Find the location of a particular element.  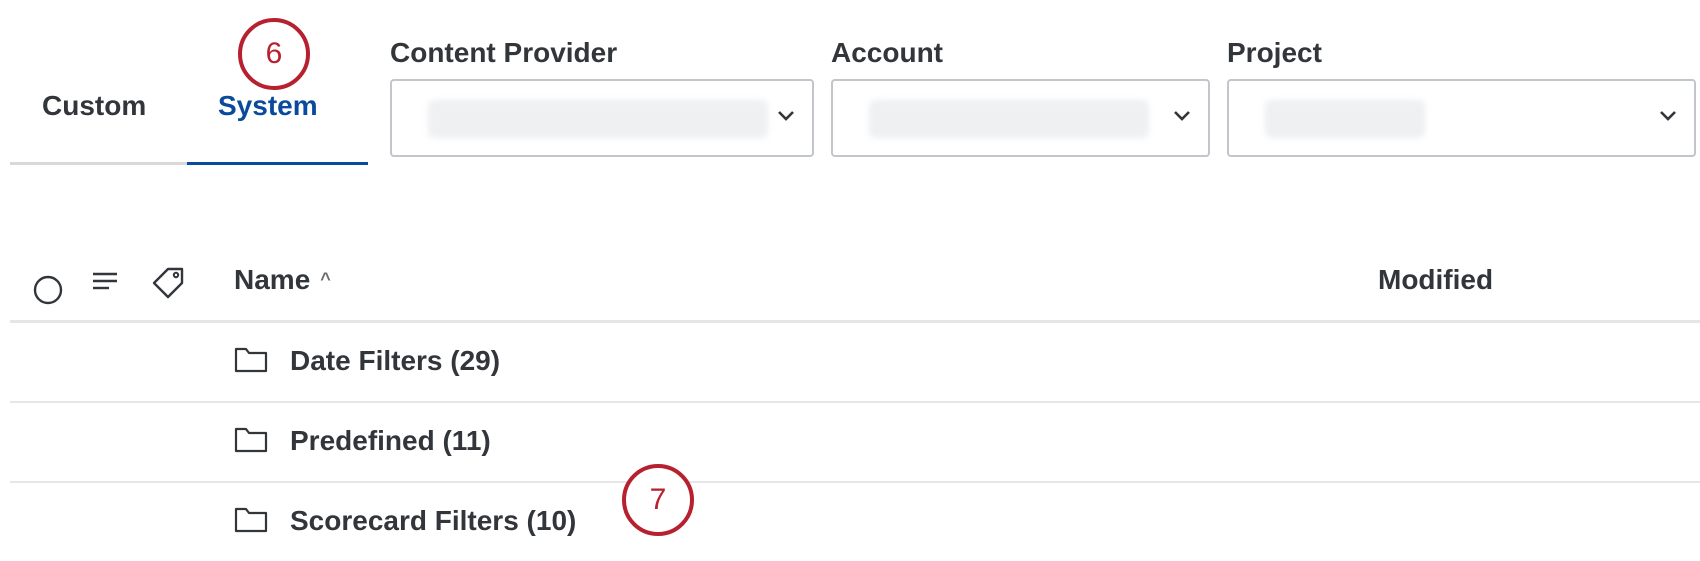

active-tab-indicator is located at coordinates (277, 163).